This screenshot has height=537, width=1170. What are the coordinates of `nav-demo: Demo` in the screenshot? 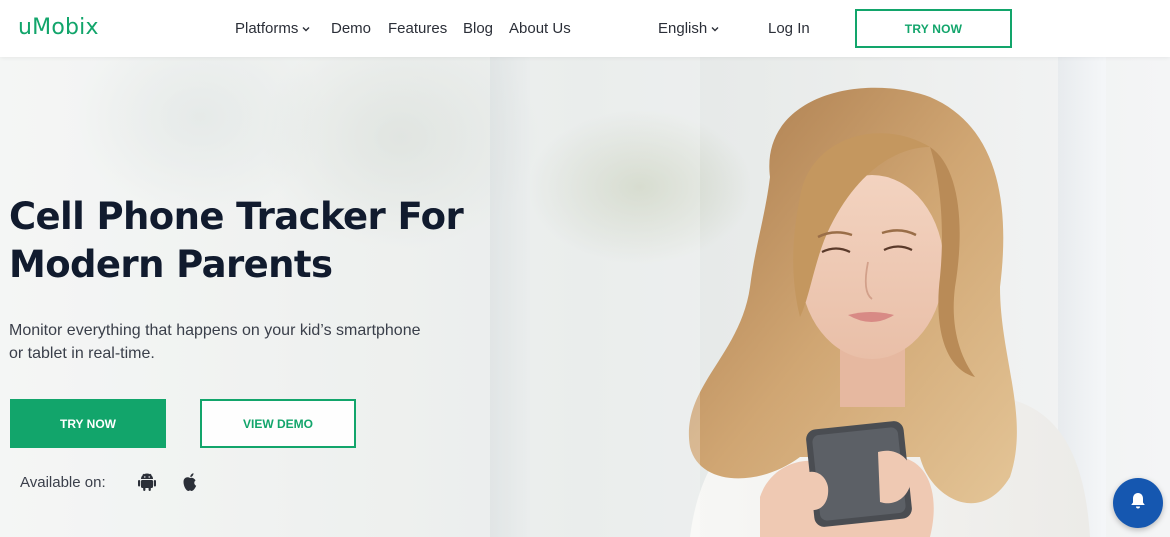 It's located at (351, 28).